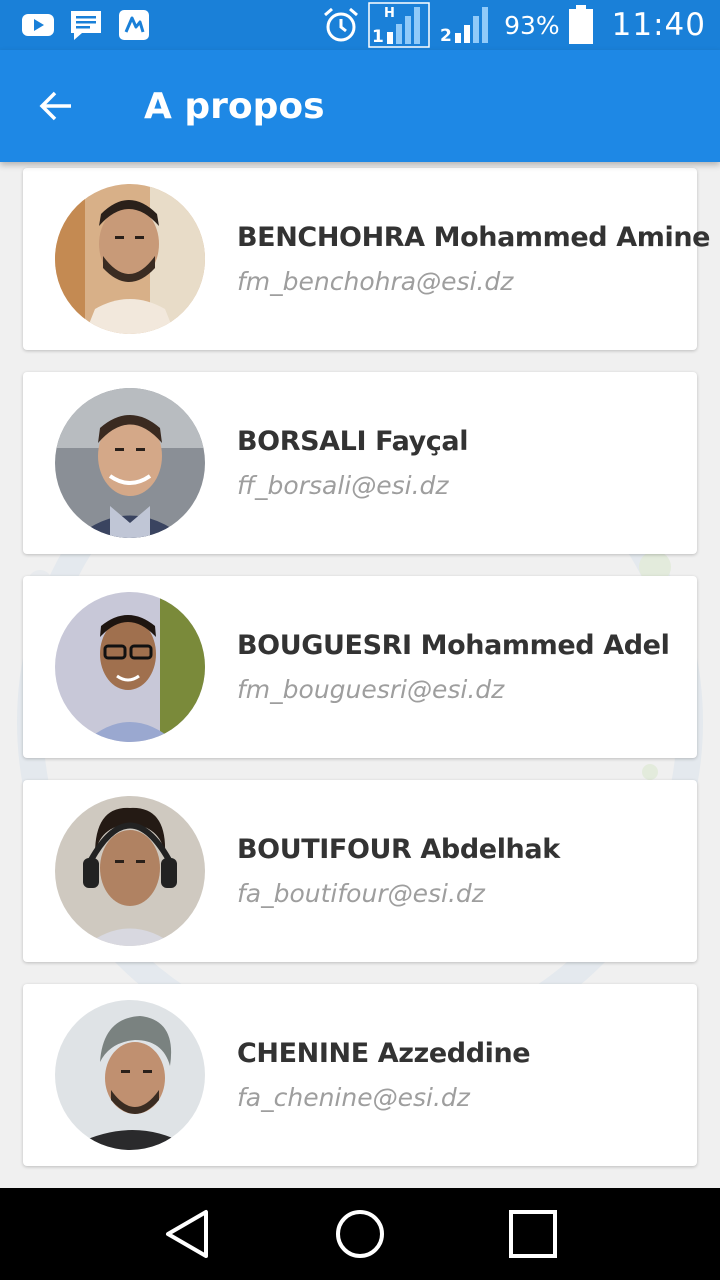  What do you see at coordinates (234, 106) in the screenshot?
I see `page-title: A propos` at bounding box center [234, 106].